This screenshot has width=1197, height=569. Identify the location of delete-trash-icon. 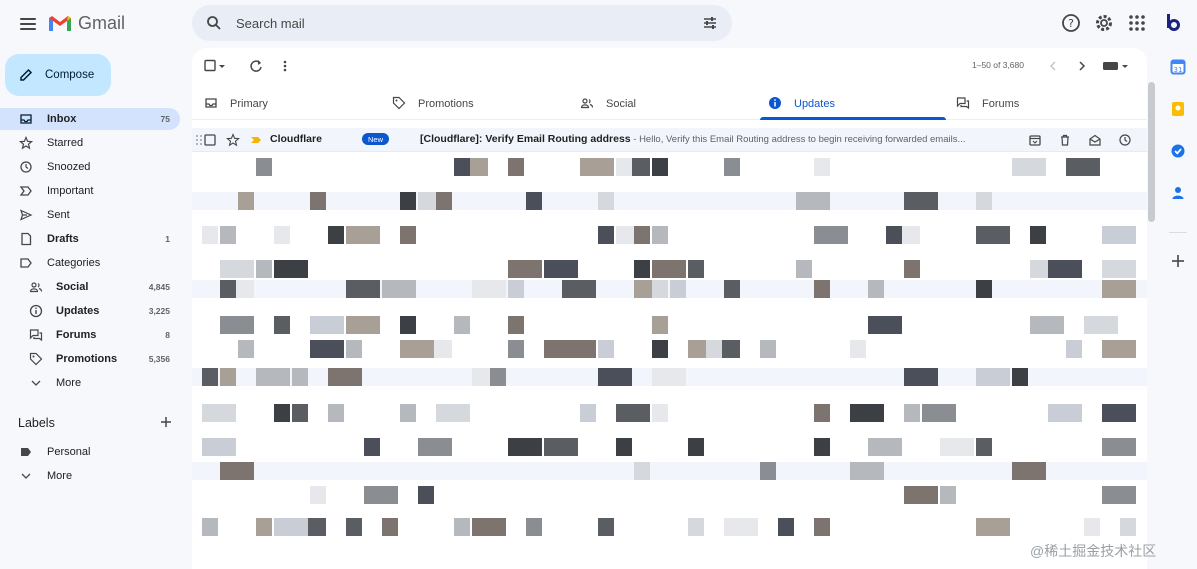
(1065, 140).